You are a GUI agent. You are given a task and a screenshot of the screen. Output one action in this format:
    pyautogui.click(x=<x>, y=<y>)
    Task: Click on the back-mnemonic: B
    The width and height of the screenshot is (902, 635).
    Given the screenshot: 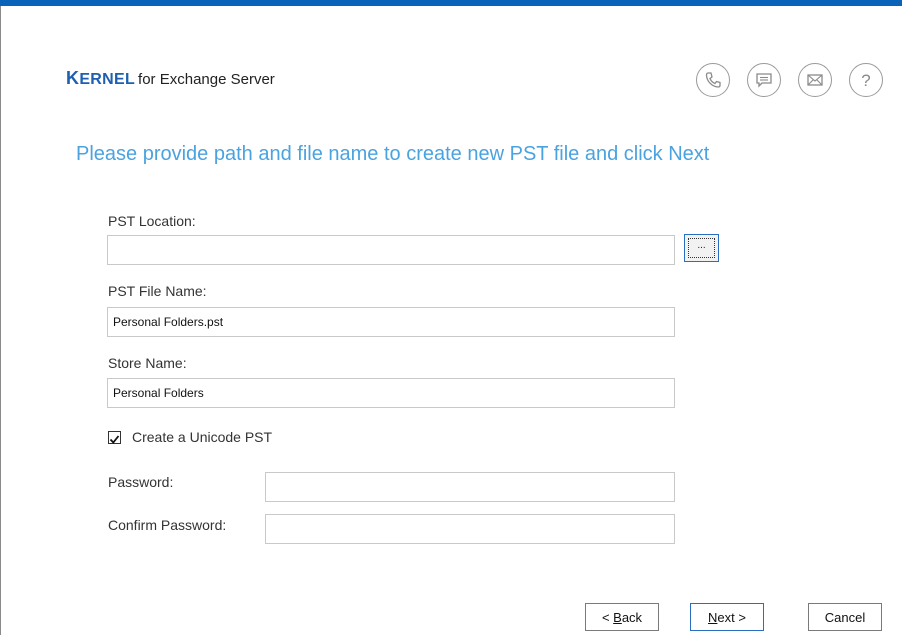 What is the action you would take?
    pyautogui.click(x=617, y=617)
    